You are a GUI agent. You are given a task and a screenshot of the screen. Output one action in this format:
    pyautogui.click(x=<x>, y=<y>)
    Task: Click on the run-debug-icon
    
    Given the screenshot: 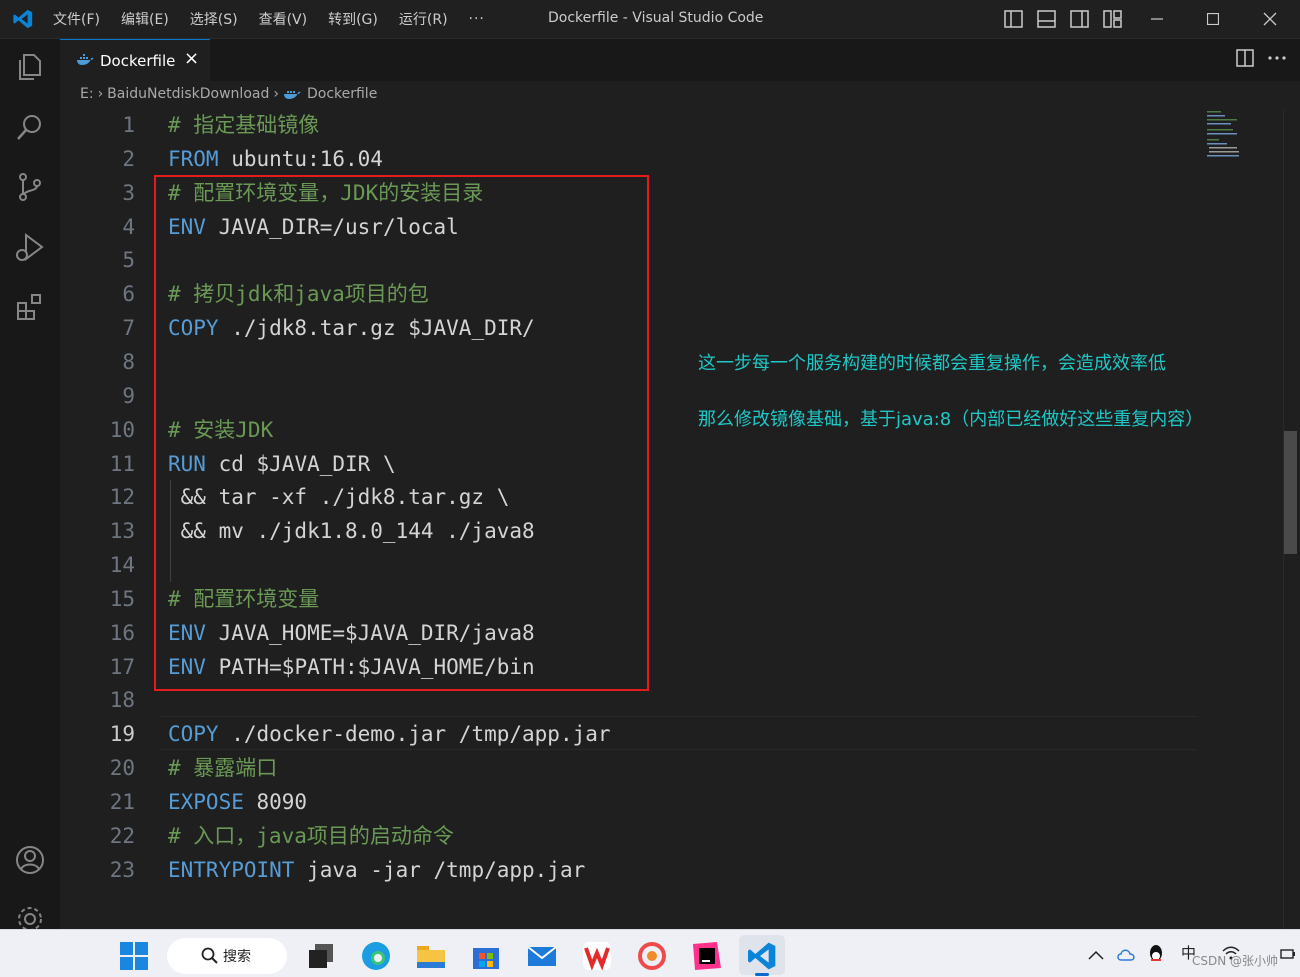 What is the action you would take?
    pyautogui.click(x=30, y=247)
    